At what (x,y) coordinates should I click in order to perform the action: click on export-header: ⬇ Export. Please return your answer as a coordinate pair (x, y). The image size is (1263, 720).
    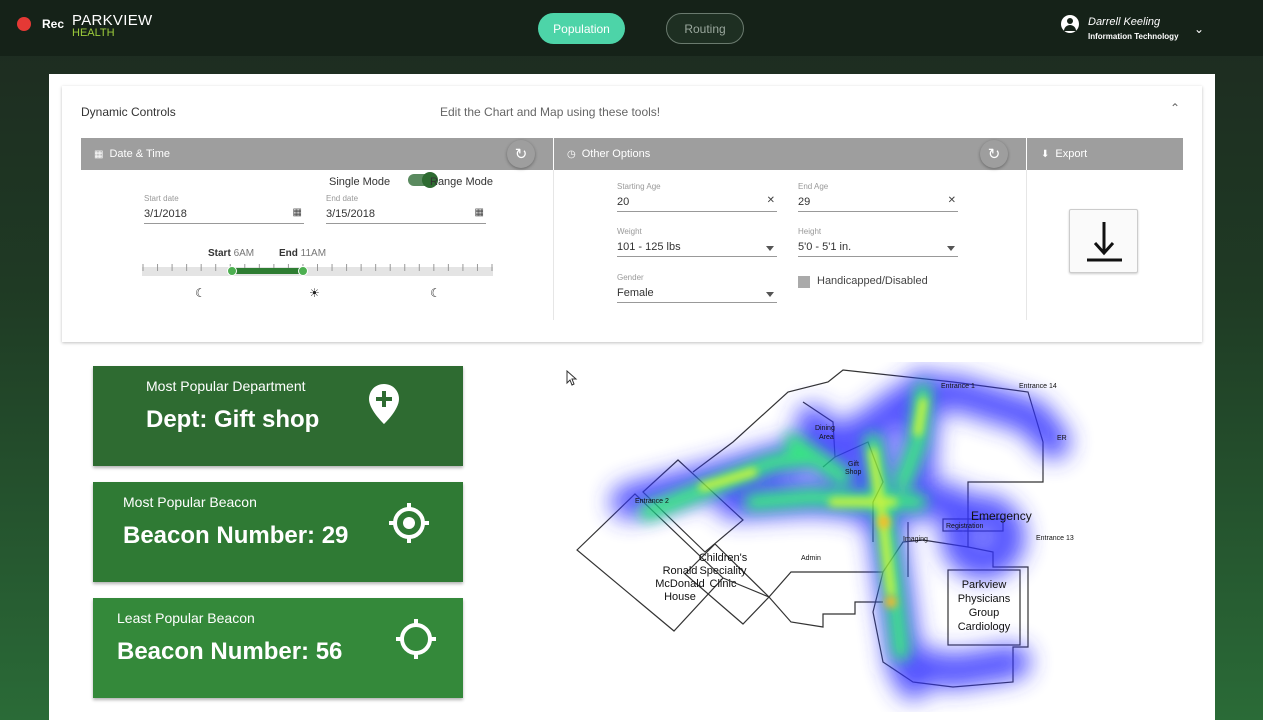
    Looking at the image, I should click on (1105, 154).